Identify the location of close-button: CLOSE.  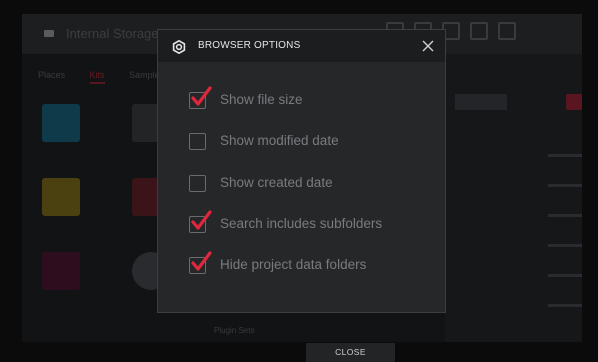
(350, 352).